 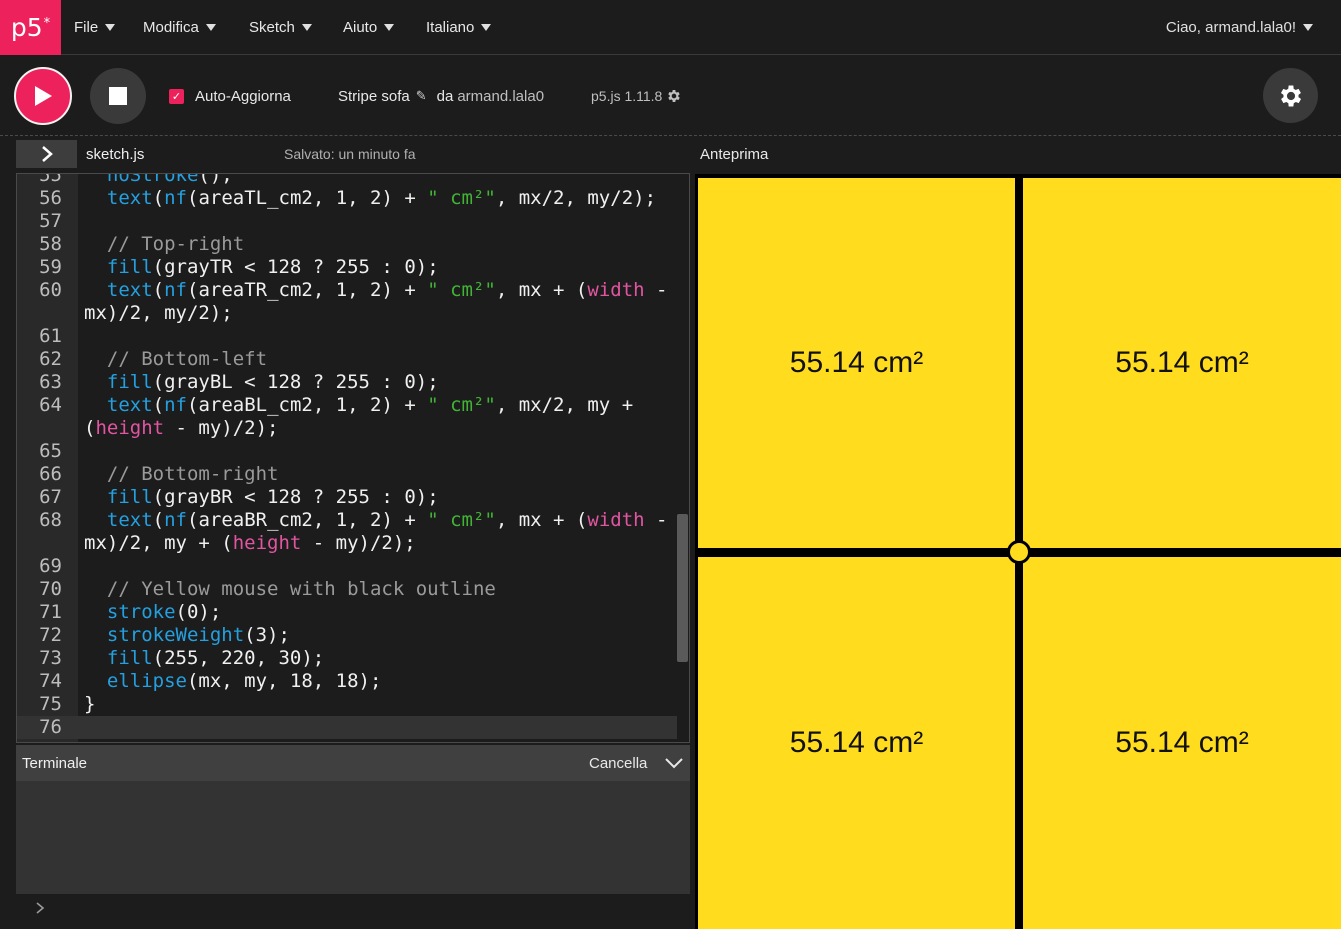 What do you see at coordinates (90, 704) in the screenshot?
I see `line-code: }` at bounding box center [90, 704].